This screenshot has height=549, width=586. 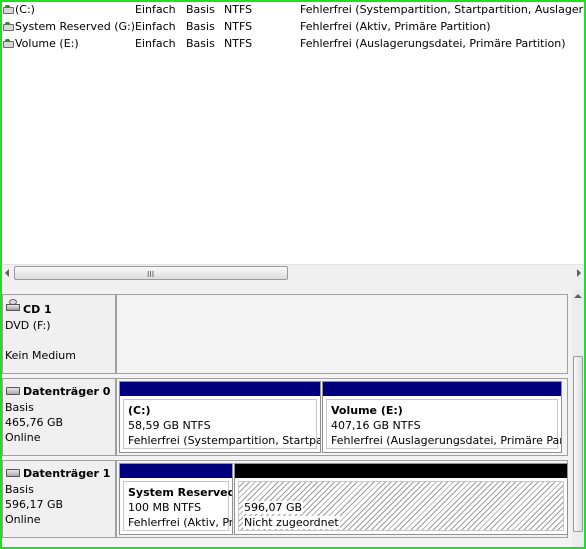 I want to click on disk-area-cd1, so click(x=342, y=334).